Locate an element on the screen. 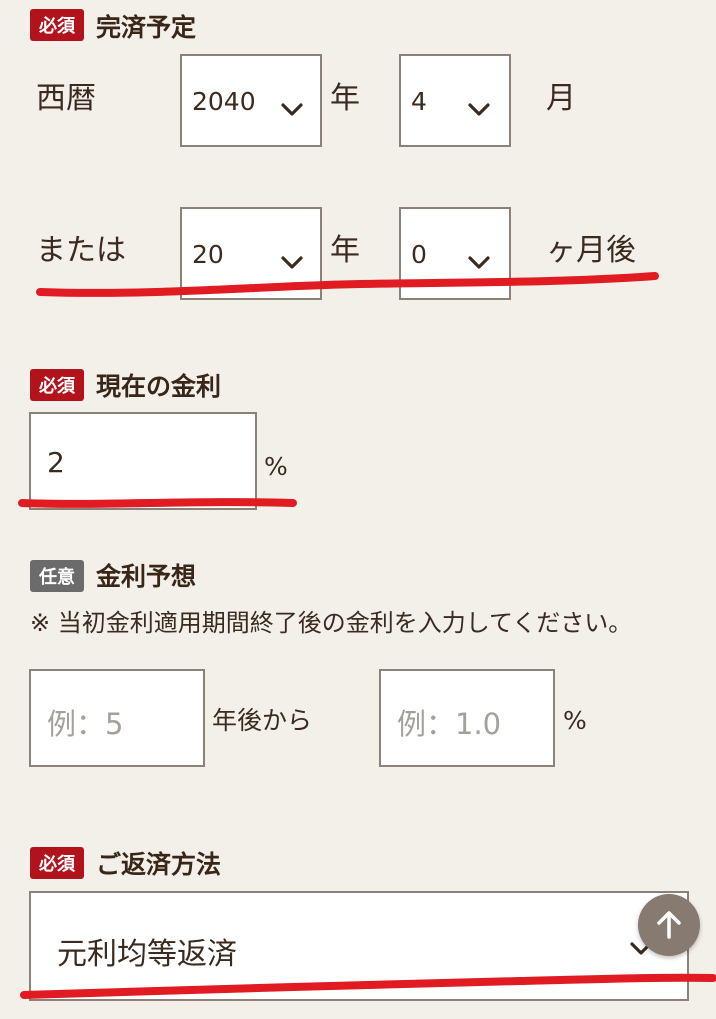 The width and height of the screenshot is (716, 1019). forecast-years-suffix: 年後から is located at coordinates (262, 720).